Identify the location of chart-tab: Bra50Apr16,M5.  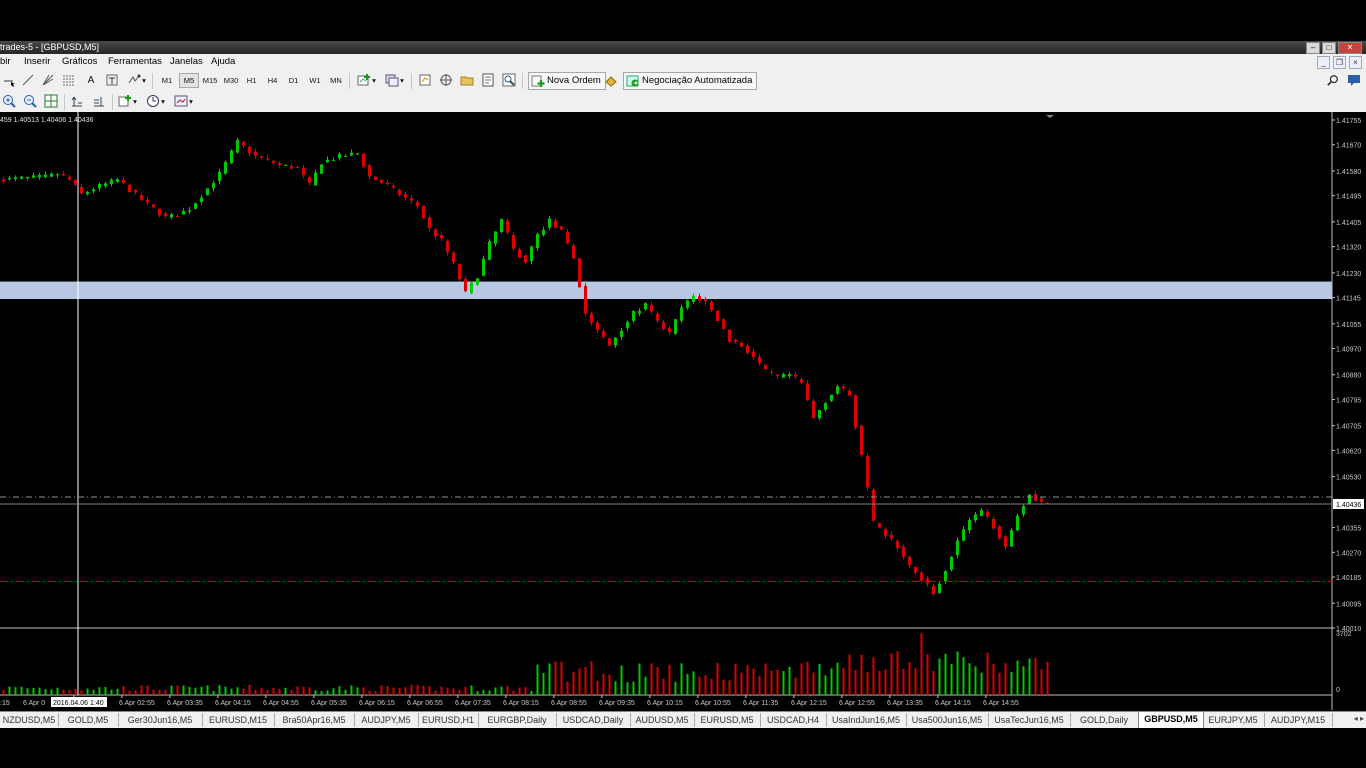
(314, 720).